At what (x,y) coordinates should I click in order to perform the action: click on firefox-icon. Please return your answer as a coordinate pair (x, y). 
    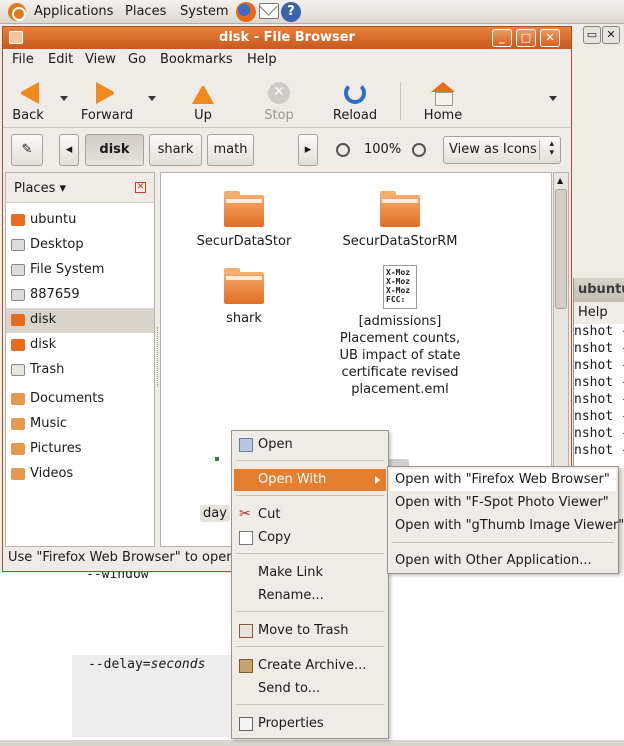
    Looking at the image, I should click on (246, 12).